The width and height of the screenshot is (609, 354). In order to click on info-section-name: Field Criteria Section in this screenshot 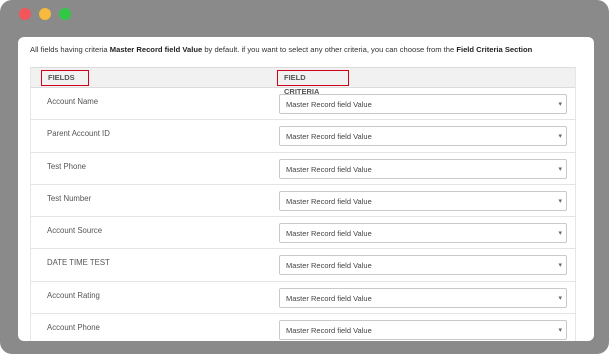, I will do `click(494, 49)`.